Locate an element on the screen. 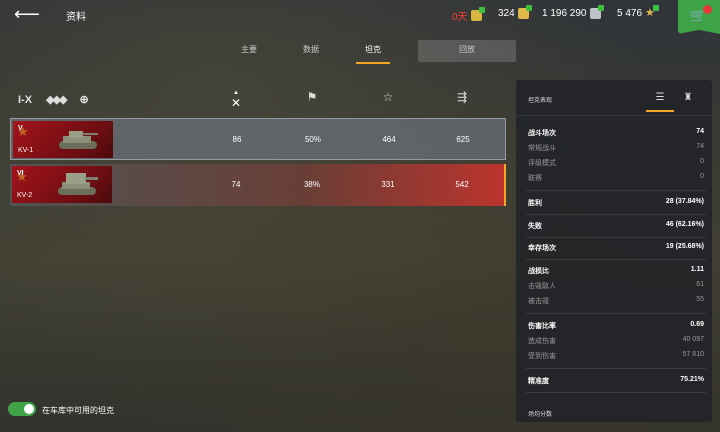 This screenshot has height=432, width=720. stat-accuracy: 精准度 75.21% is located at coordinates (616, 380).